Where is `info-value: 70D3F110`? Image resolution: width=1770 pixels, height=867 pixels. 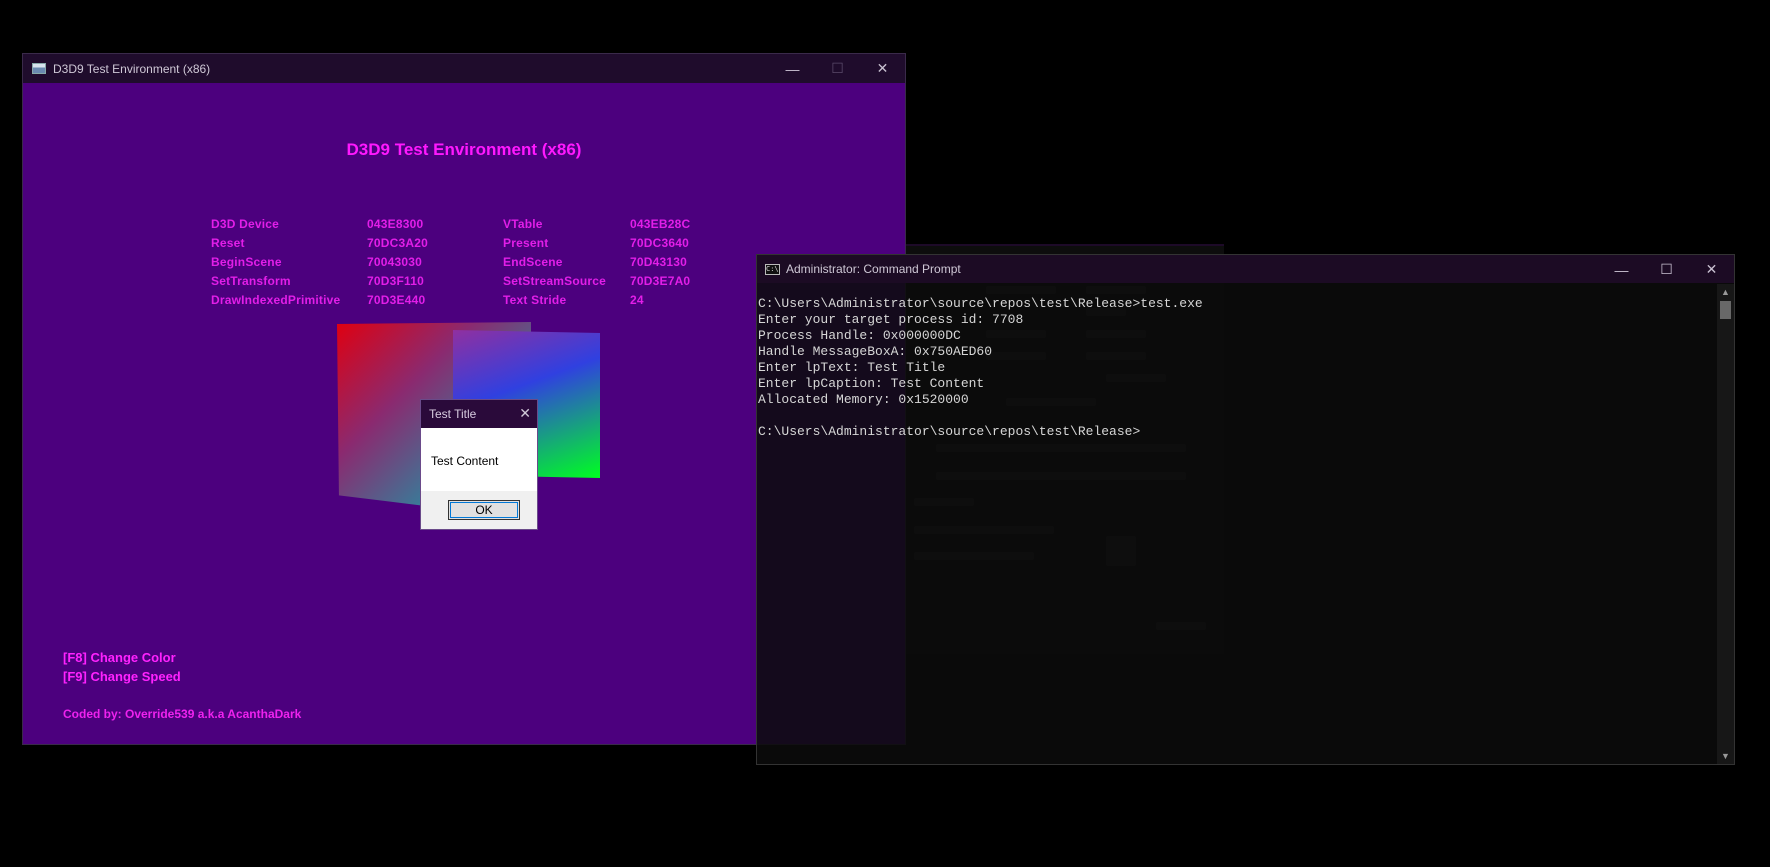
info-value: 70D3F110 is located at coordinates (395, 281).